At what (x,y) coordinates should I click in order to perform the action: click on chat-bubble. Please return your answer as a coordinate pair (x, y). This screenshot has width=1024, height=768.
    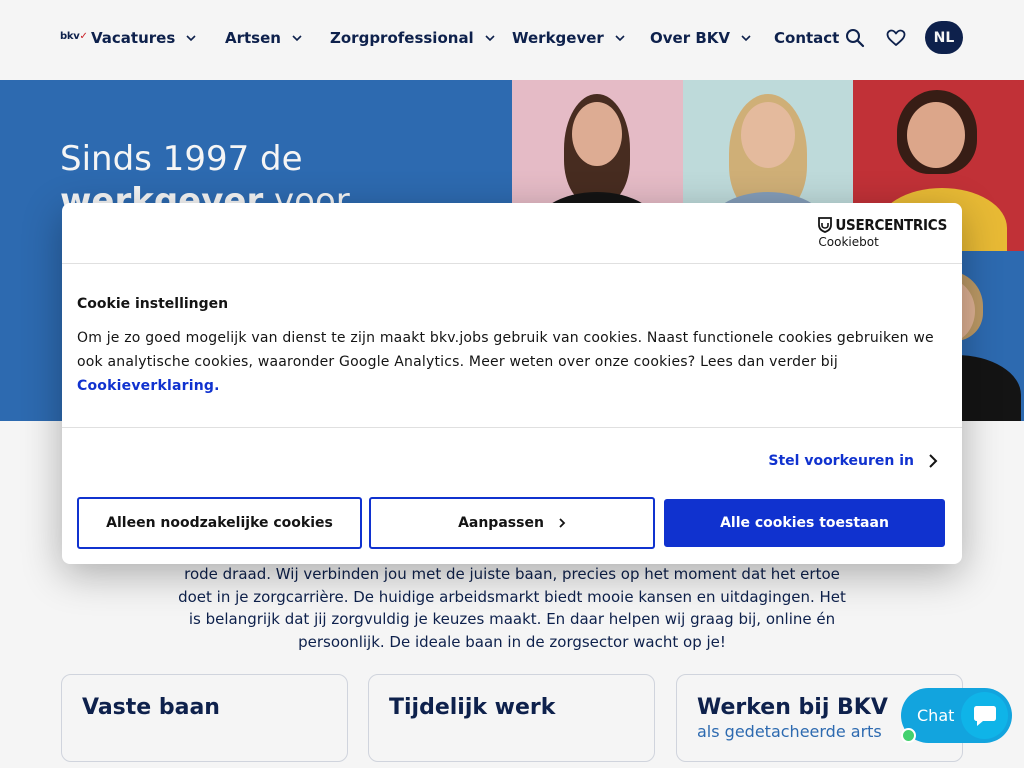
    Looking at the image, I should click on (984, 715).